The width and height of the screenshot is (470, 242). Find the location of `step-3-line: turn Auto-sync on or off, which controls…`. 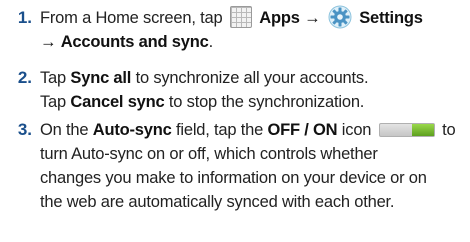

step-3-line: turn Auto-sync on or off, which controls… is located at coordinates (209, 154).